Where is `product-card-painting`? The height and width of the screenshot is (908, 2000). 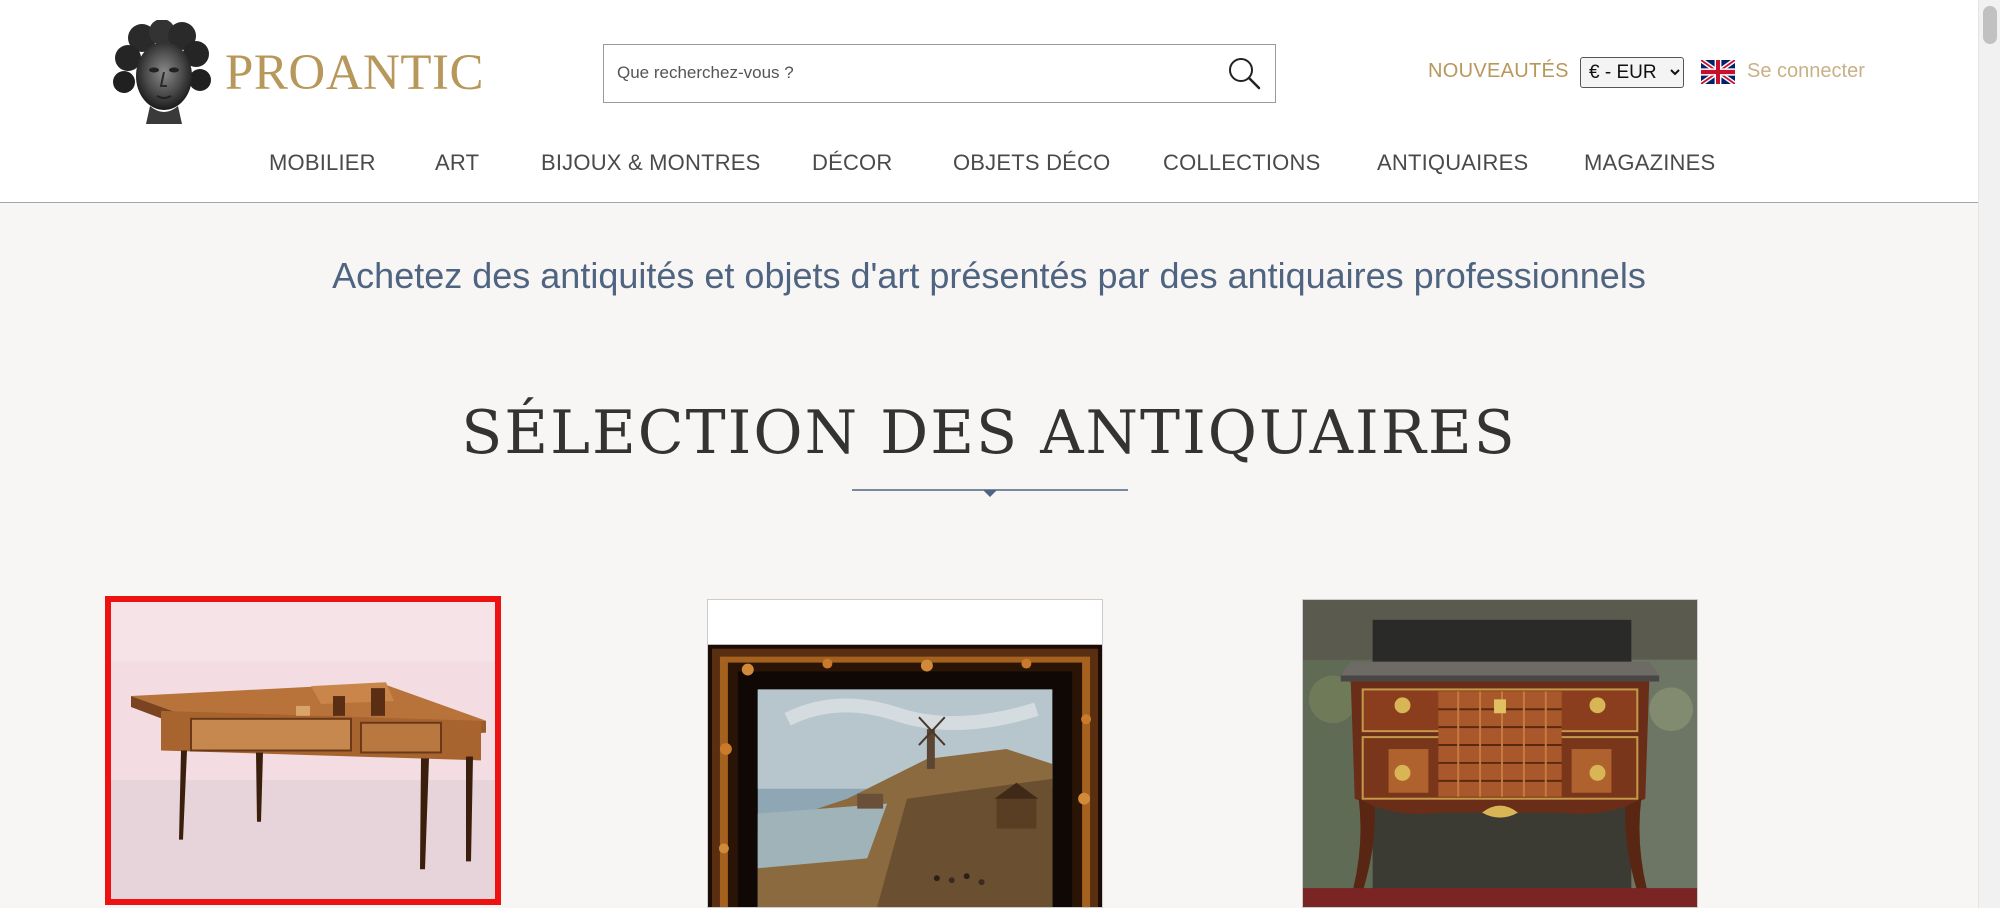
product-card-painting is located at coordinates (905, 753).